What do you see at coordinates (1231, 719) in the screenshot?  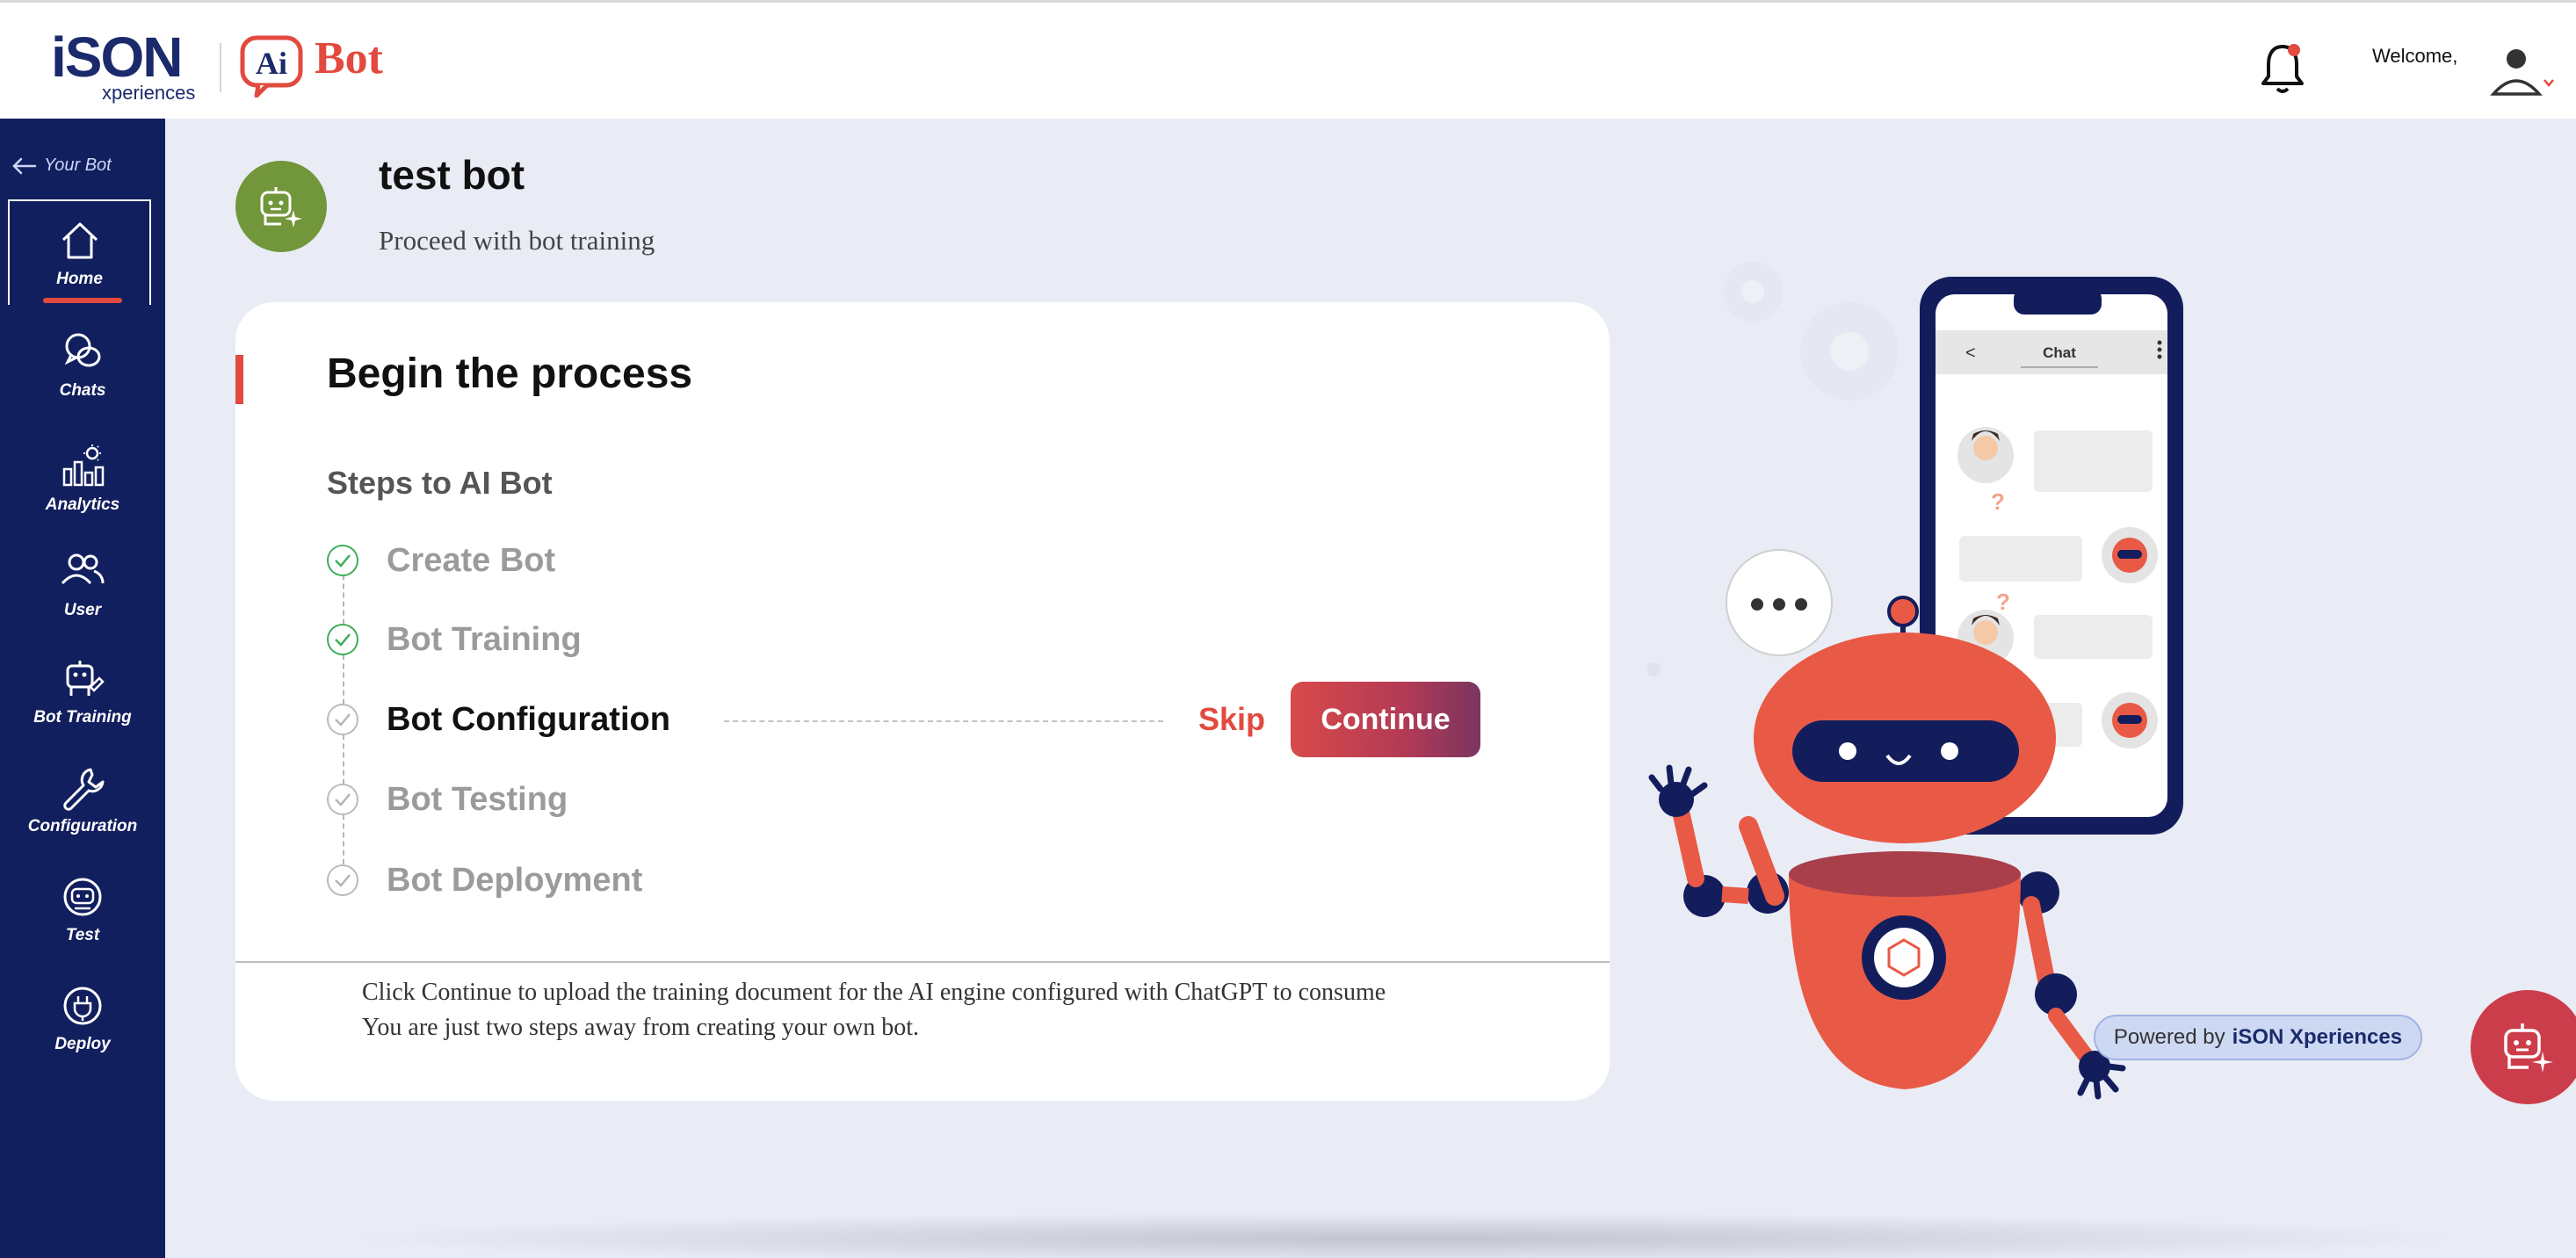 I see `skip-button: Skip` at bounding box center [1231, 719].